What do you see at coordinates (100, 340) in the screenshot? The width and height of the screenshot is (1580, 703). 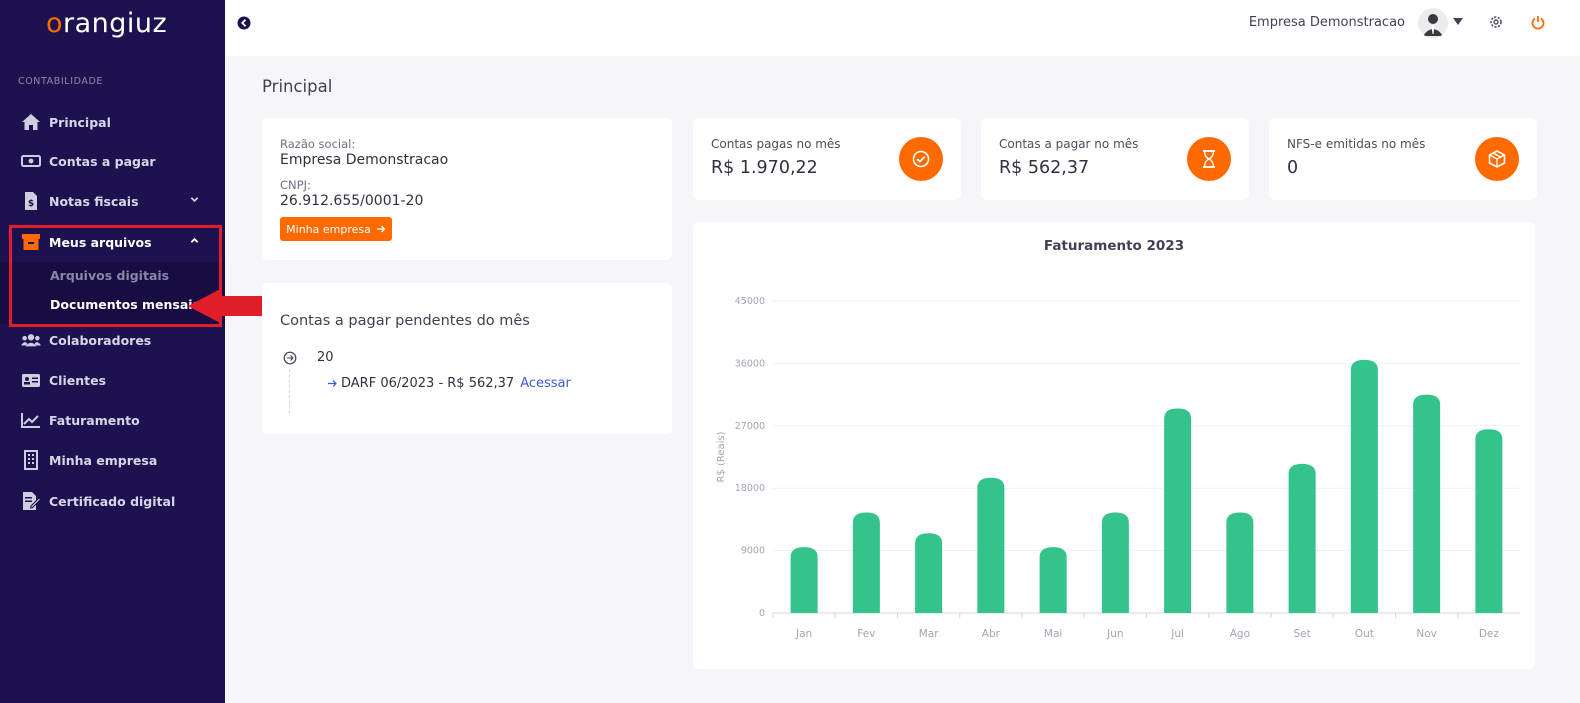 I see `sidebar-item-label: Colaboradores` at bounding box center [100, 340].